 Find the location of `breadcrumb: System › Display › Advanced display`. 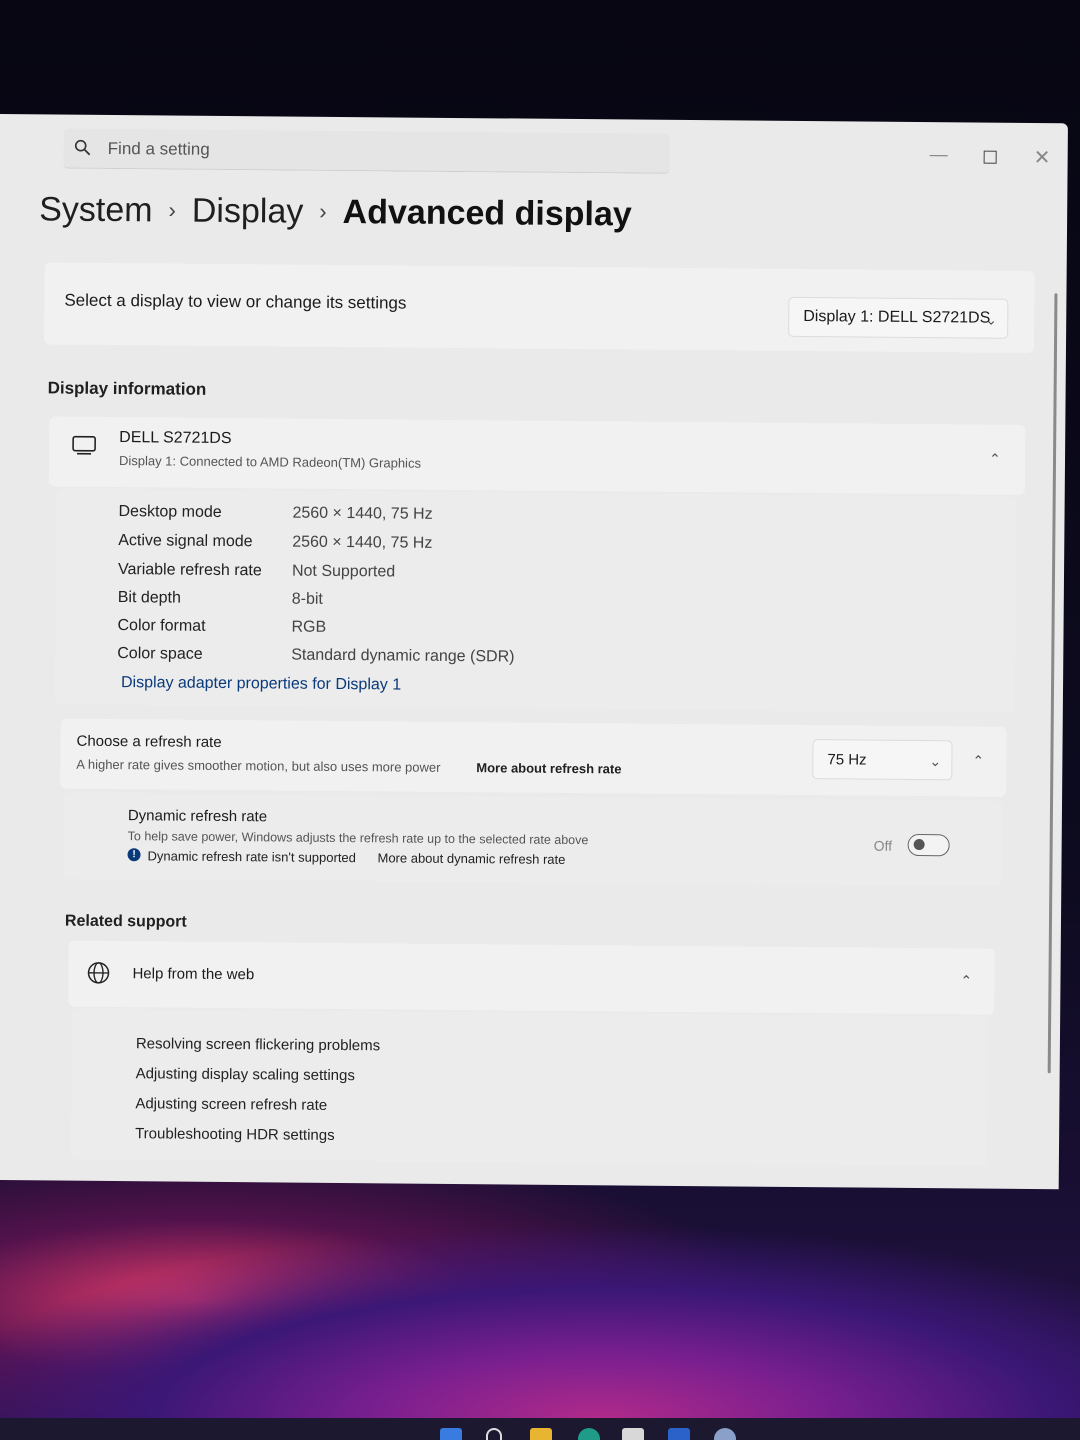

breadcrumb: System › Display › Advanced display is located at coordinates (335, 211).